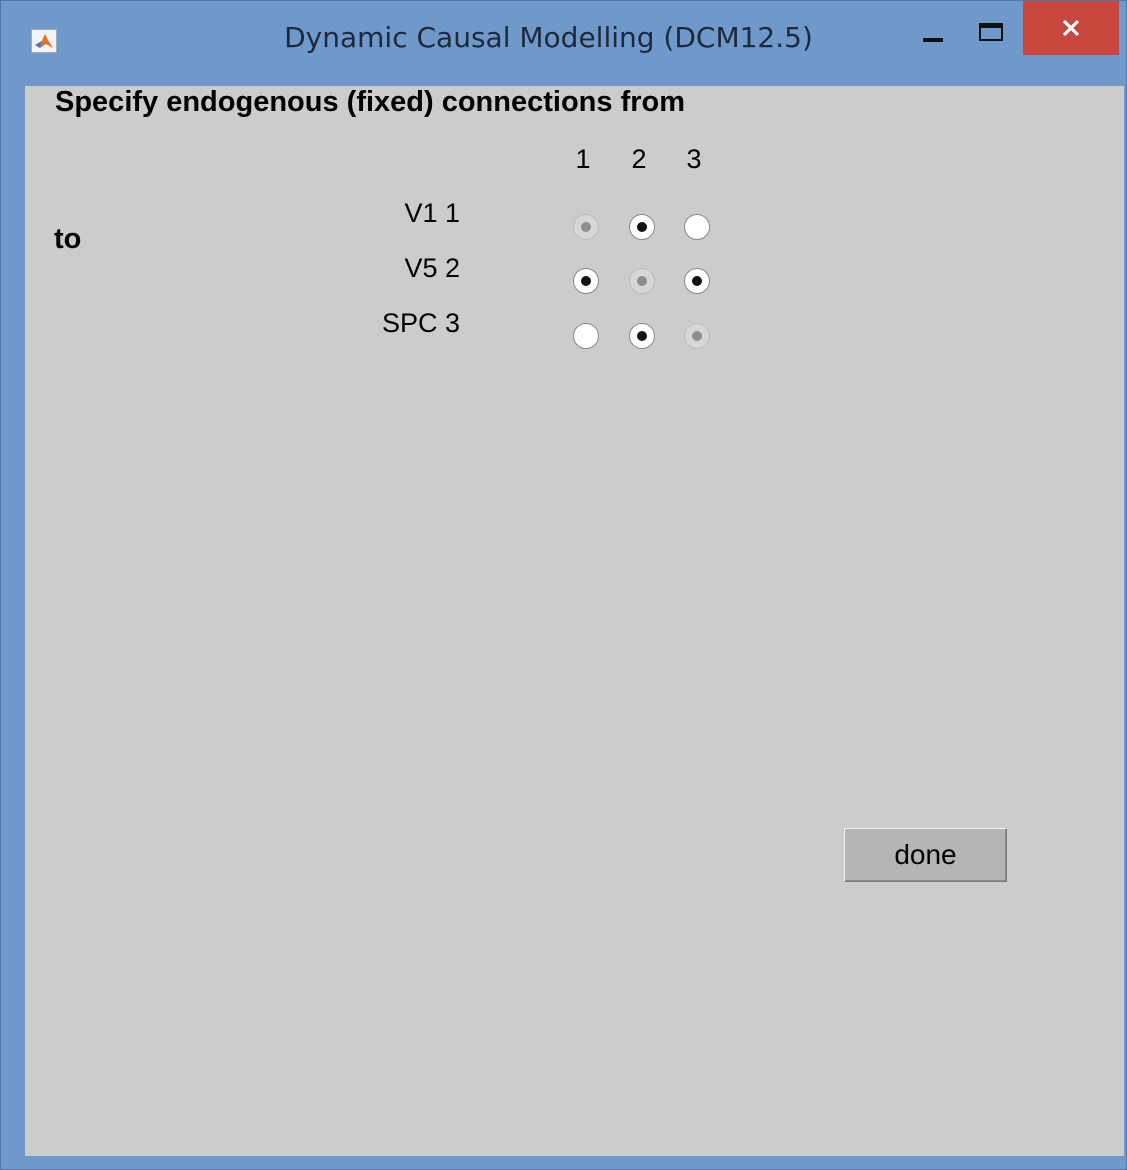 The height and width of the screenshot is (1170, 1127). What do you see at coordinates (639, 159) in the screenshot?
I see `column-header-2: 2` at bounding box center [639, 159].